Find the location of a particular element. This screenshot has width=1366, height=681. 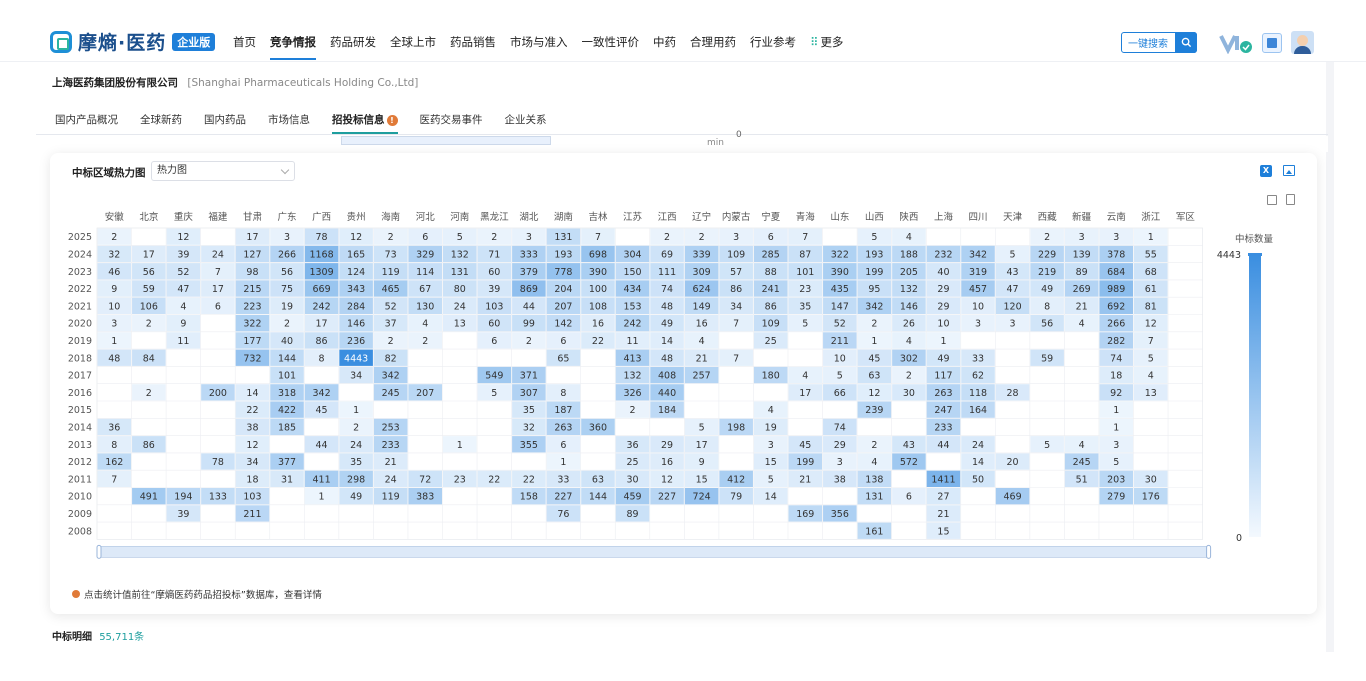

heatmap-cell-value: 35 is located at coordinates (529, 410).